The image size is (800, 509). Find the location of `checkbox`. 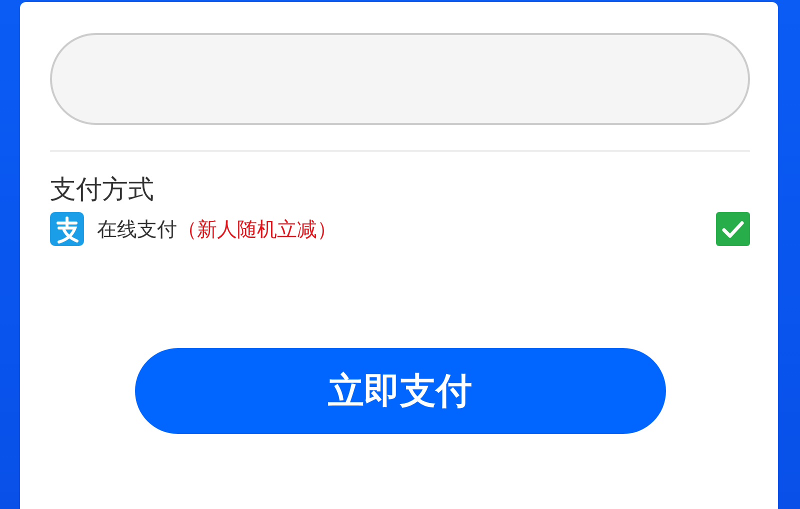

checkbox is located at coordinates (733, 229).